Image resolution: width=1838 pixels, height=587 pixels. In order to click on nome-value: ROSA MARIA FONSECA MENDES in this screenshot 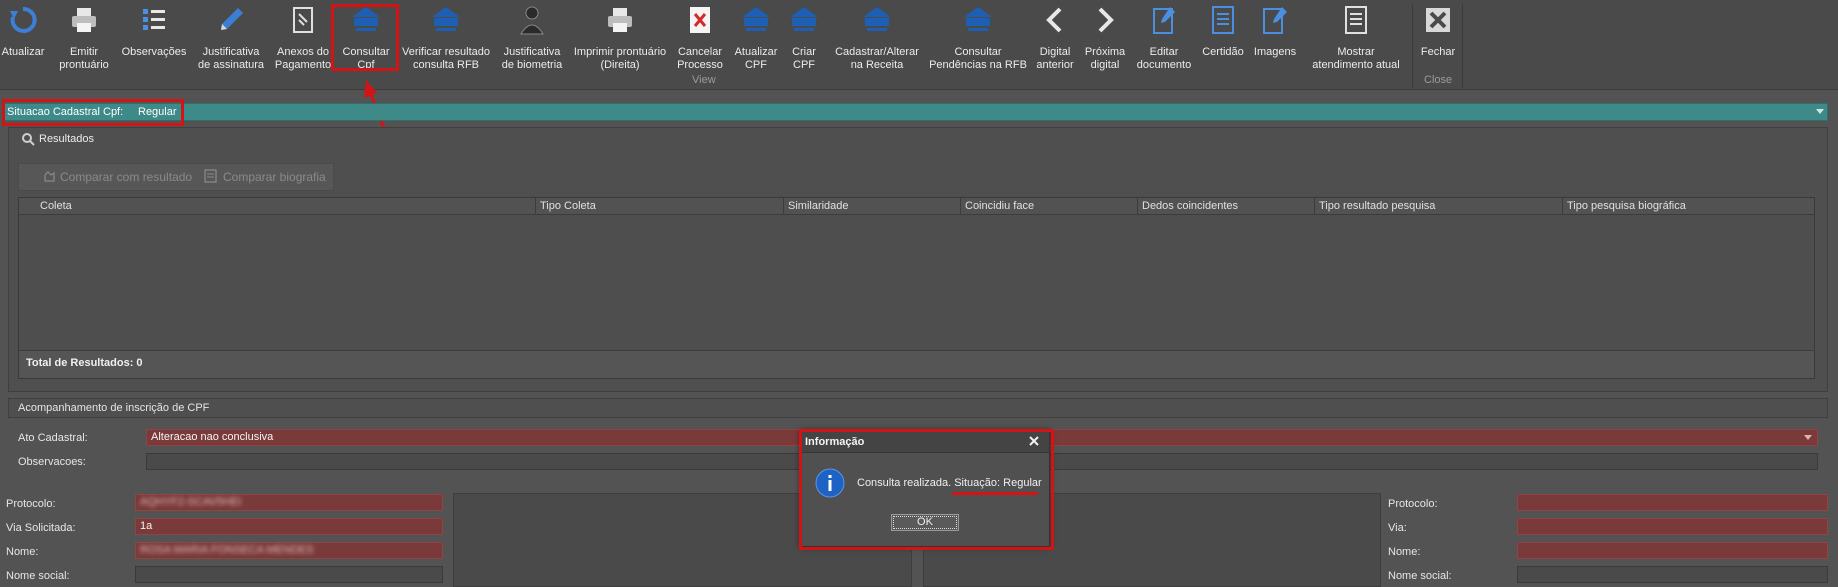, I will do `click(227, 550)`.